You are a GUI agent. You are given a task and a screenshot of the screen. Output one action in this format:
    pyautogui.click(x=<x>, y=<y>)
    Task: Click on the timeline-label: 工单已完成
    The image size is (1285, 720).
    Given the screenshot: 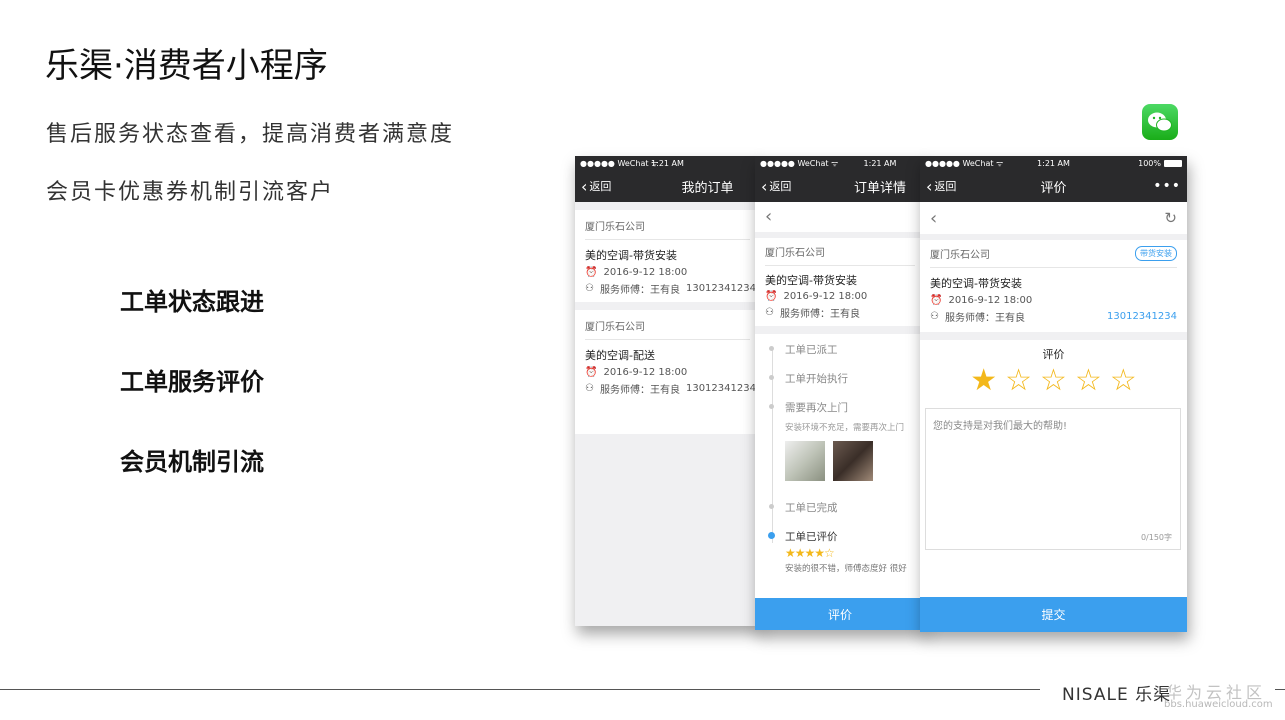 What is the action you would take?
    pyautogui.click(x=811, y=508)
    